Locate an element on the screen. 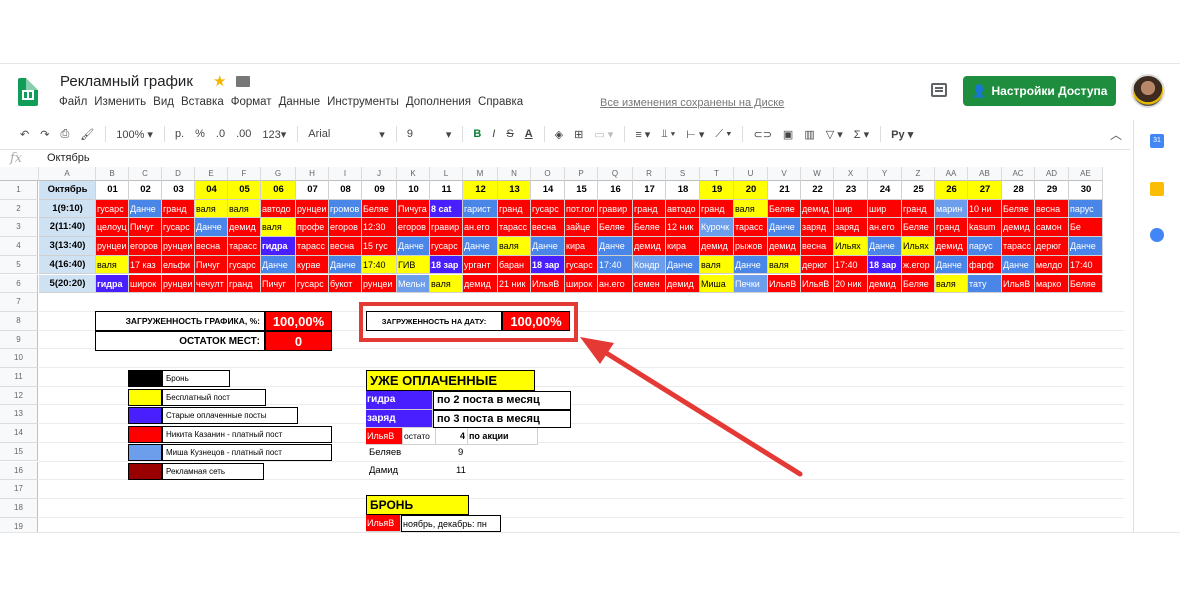  currency-format-button: р. is located at coordinates (179, 134).